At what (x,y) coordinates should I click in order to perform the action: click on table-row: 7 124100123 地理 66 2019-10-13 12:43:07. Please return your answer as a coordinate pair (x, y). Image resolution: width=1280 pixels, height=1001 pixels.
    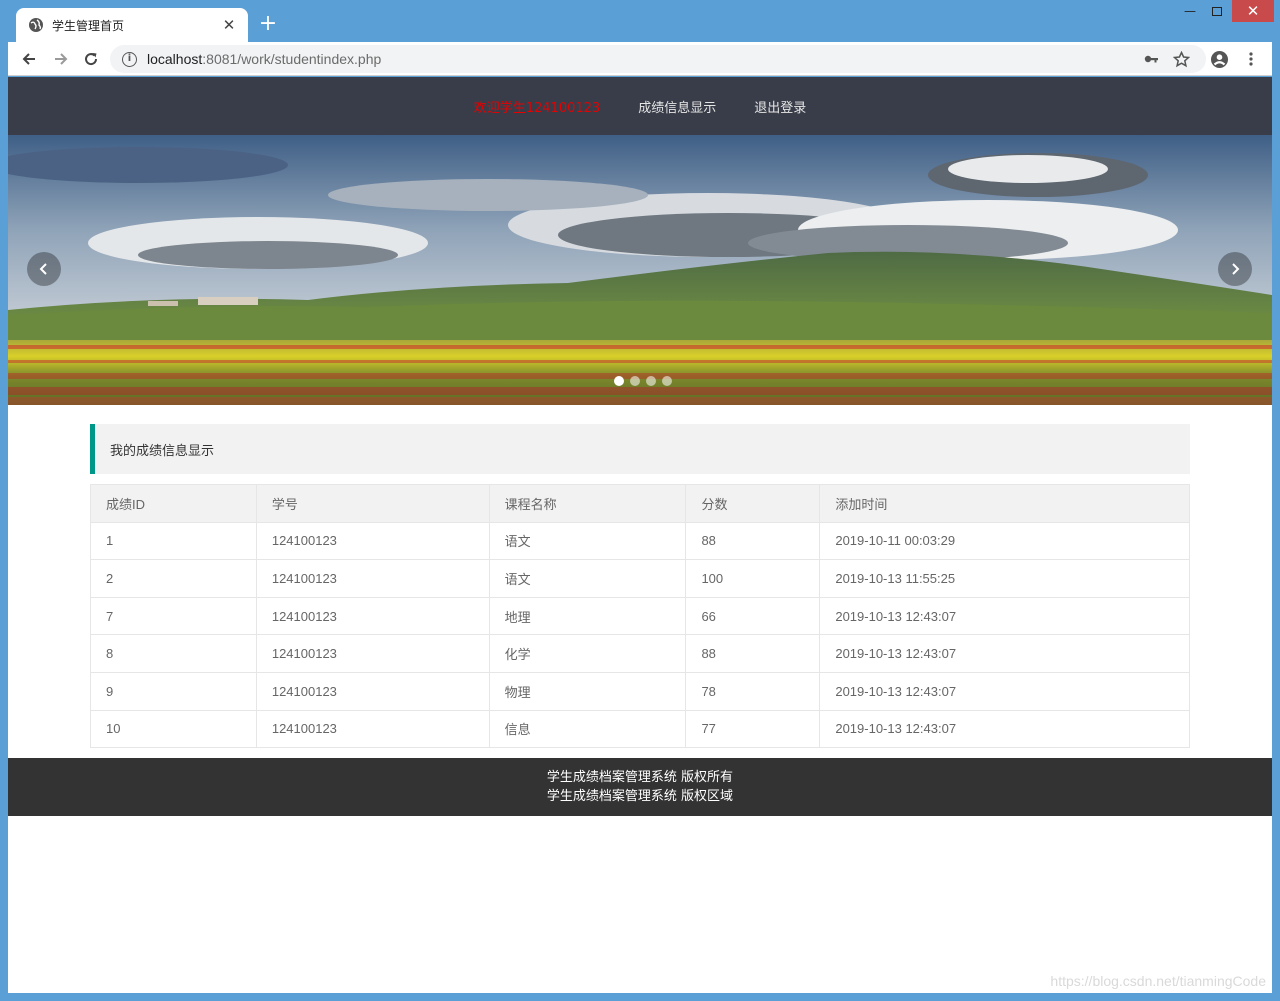
    Looking at the image, I should click on (640, 616).